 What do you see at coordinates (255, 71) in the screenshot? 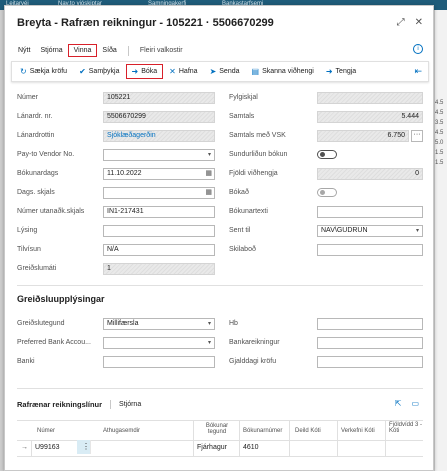
I see `scan-icon: ▤` at bounding box center [255, 71].